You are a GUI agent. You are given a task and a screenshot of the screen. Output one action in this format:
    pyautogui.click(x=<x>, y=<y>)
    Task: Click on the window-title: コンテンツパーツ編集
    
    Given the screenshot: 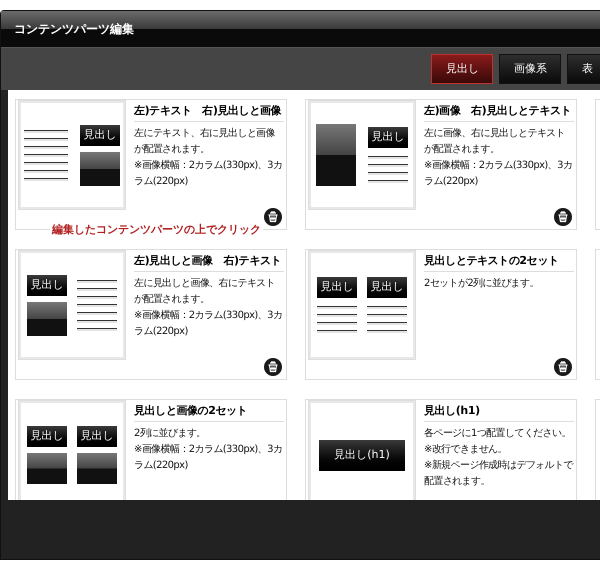 What is the action you would take?
    pyautogui.click(x=74, y=29)
    